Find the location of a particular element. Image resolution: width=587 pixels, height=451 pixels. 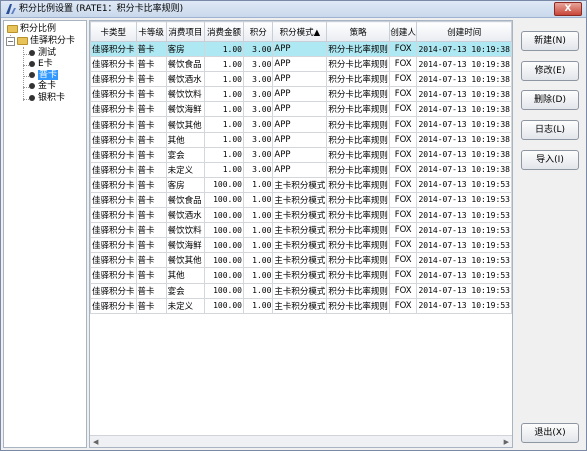

tree-item-gold-card: 金卡 is located at coordinates (42, 86).